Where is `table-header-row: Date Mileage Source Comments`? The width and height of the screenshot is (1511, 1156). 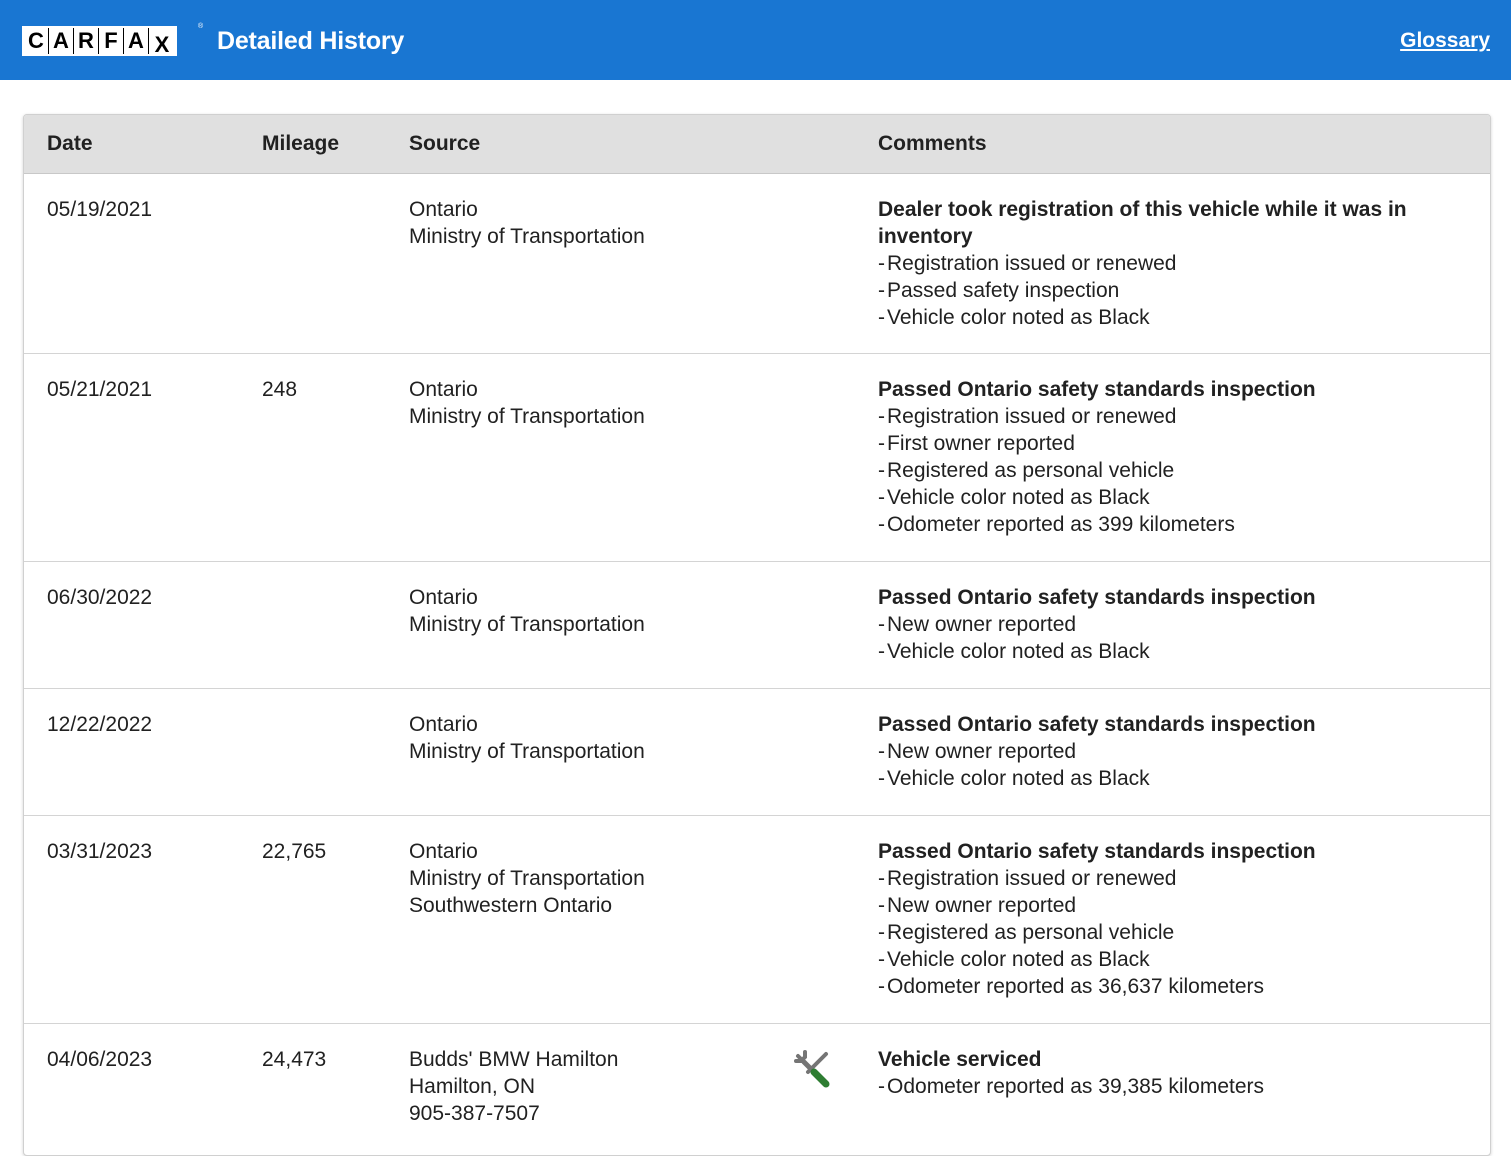
table-header-row: Date Mileage Source Comments is located at coordinates (757, 144).